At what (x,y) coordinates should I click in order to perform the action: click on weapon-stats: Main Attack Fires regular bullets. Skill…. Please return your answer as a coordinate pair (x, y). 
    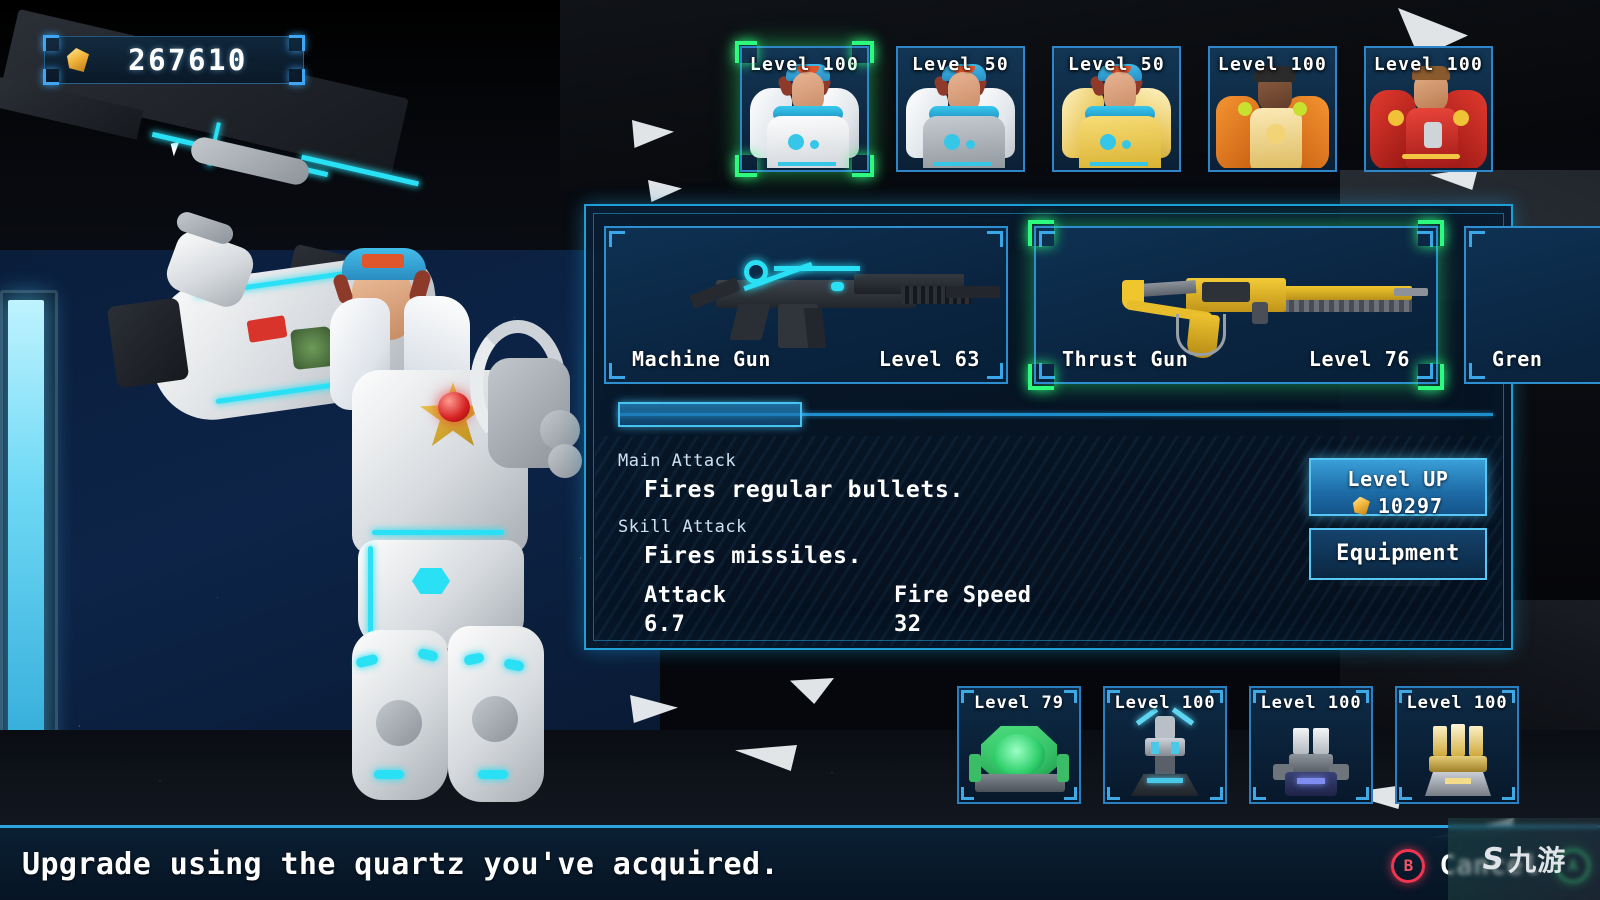
    Looking at the image, I should click on (938, 544).